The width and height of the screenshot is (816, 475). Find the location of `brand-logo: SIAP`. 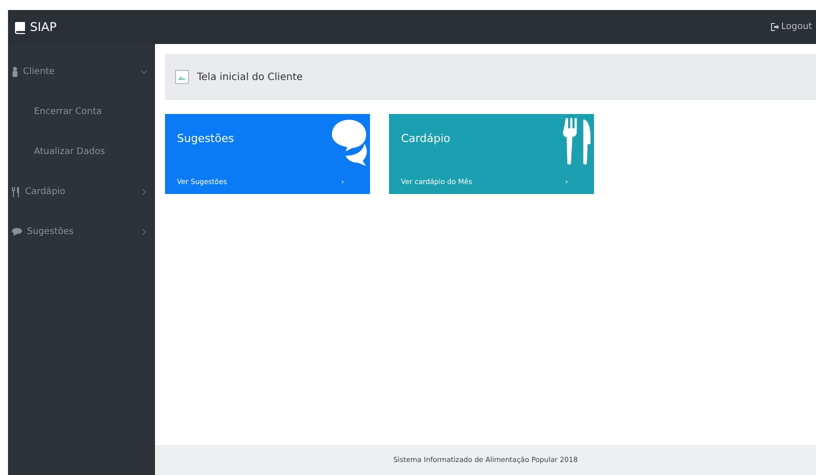

brand-logo: SIAP is located at coordinates (35, 27).